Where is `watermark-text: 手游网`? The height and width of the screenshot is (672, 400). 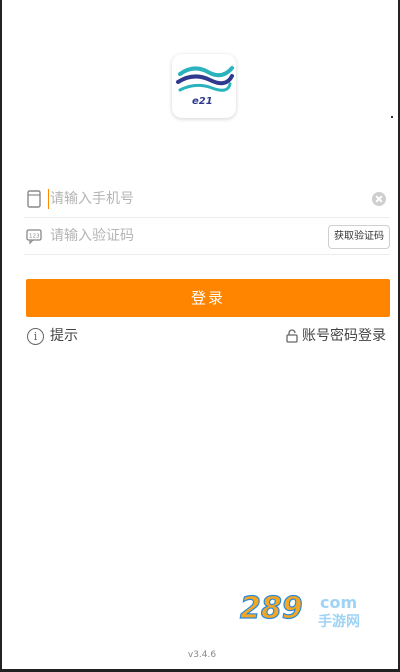
watermark-text: 手游网 is located at coordinates (339, 621).